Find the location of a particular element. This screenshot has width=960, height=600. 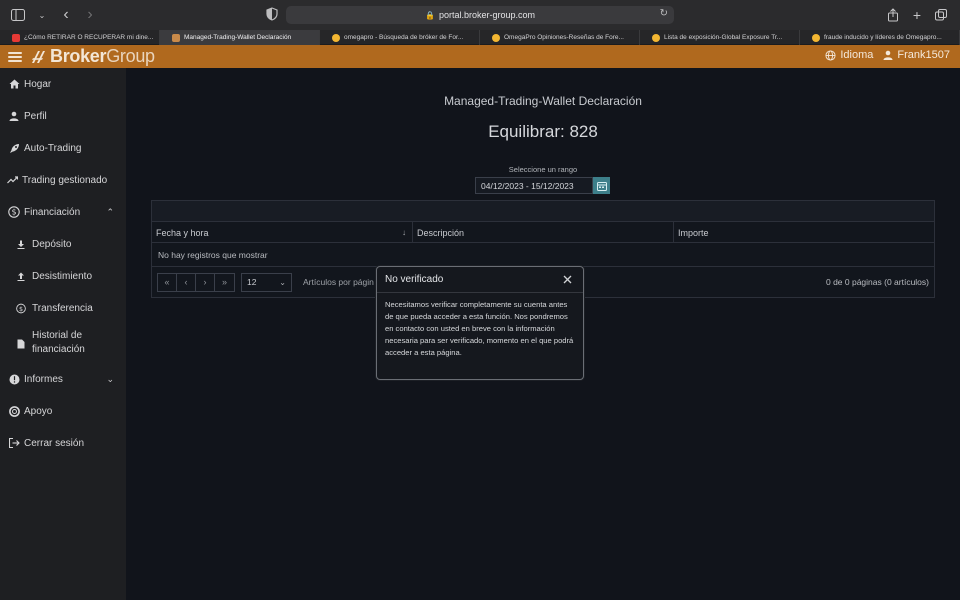

home-icon is located at coordinates (14, 84).